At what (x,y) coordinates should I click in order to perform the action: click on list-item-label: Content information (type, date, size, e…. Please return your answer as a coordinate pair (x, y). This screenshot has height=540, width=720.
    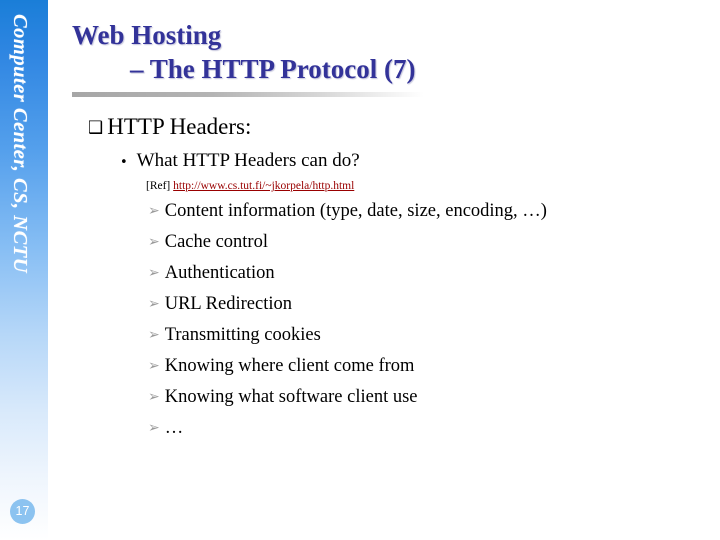
    Looking at the image, I should click on (355, 211).